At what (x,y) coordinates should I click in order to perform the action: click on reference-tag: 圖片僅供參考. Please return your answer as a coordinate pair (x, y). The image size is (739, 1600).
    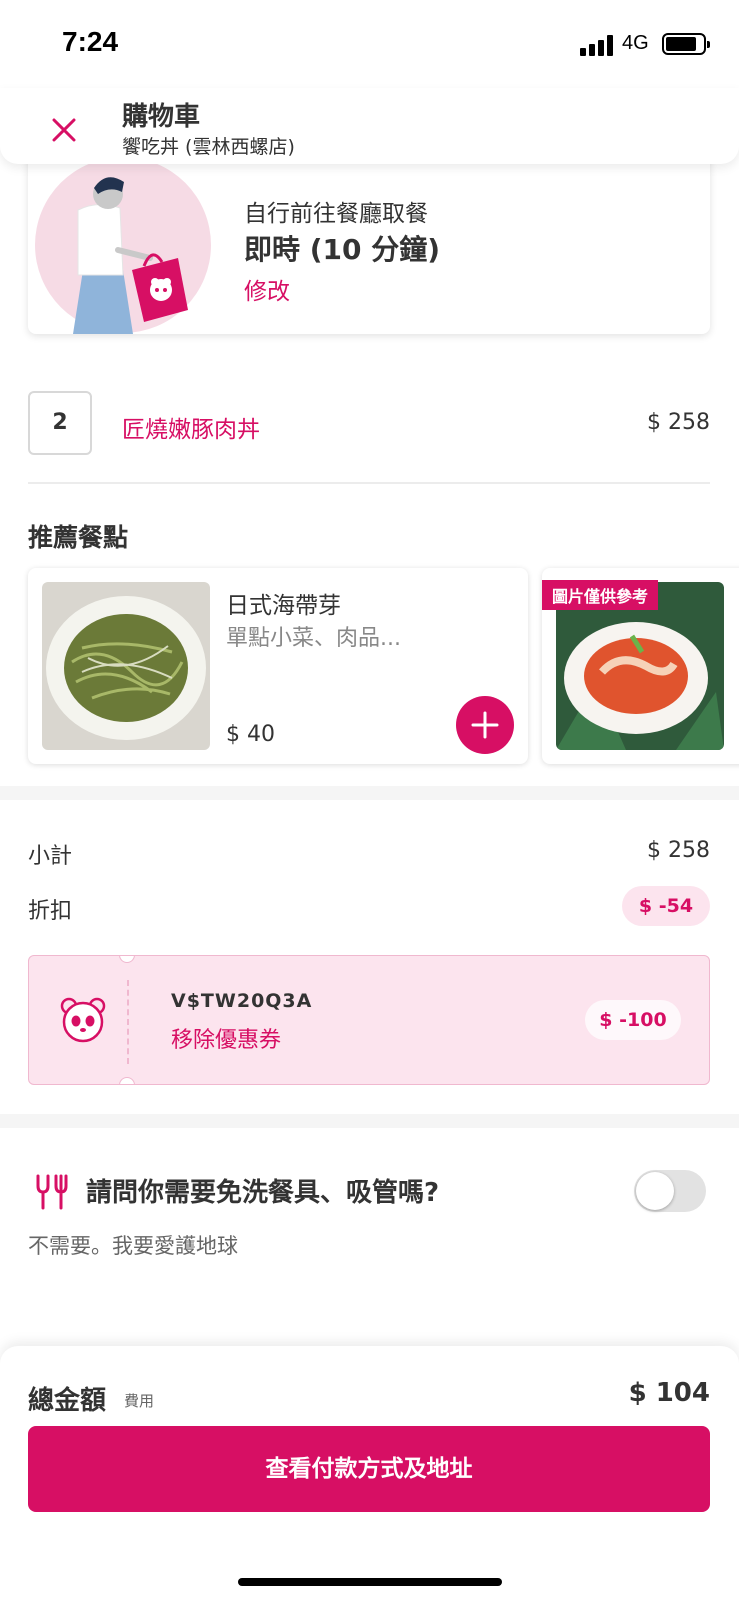
    Looking at the image, I should click on (600, 595).